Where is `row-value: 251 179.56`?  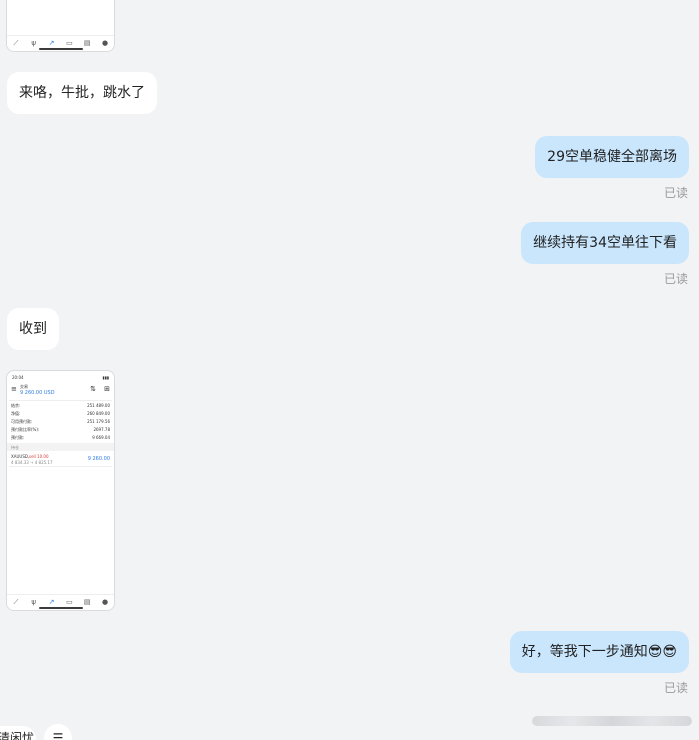 row-value: 251 179.56 is located at coordinates (98, 421).